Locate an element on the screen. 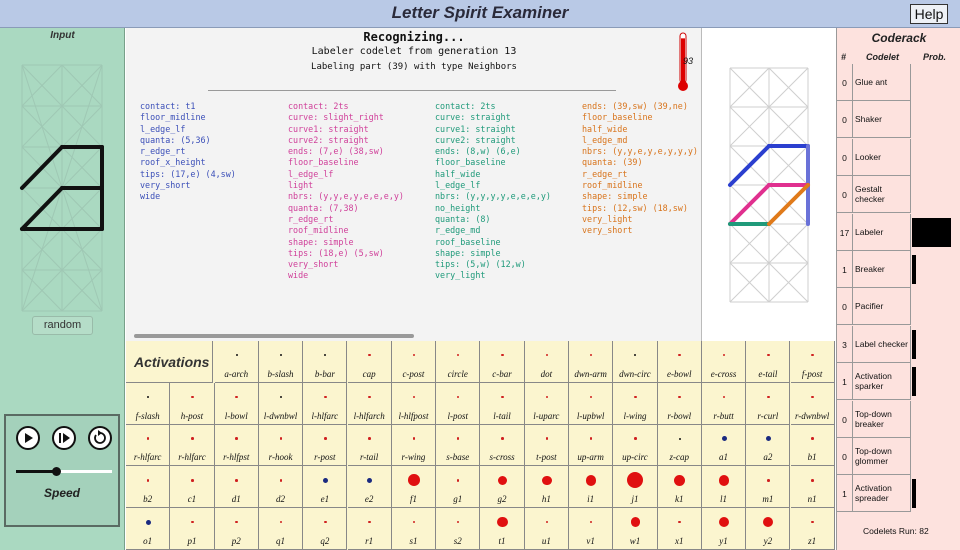  activation-cell: a-arch is located at coordinates (236, 362).